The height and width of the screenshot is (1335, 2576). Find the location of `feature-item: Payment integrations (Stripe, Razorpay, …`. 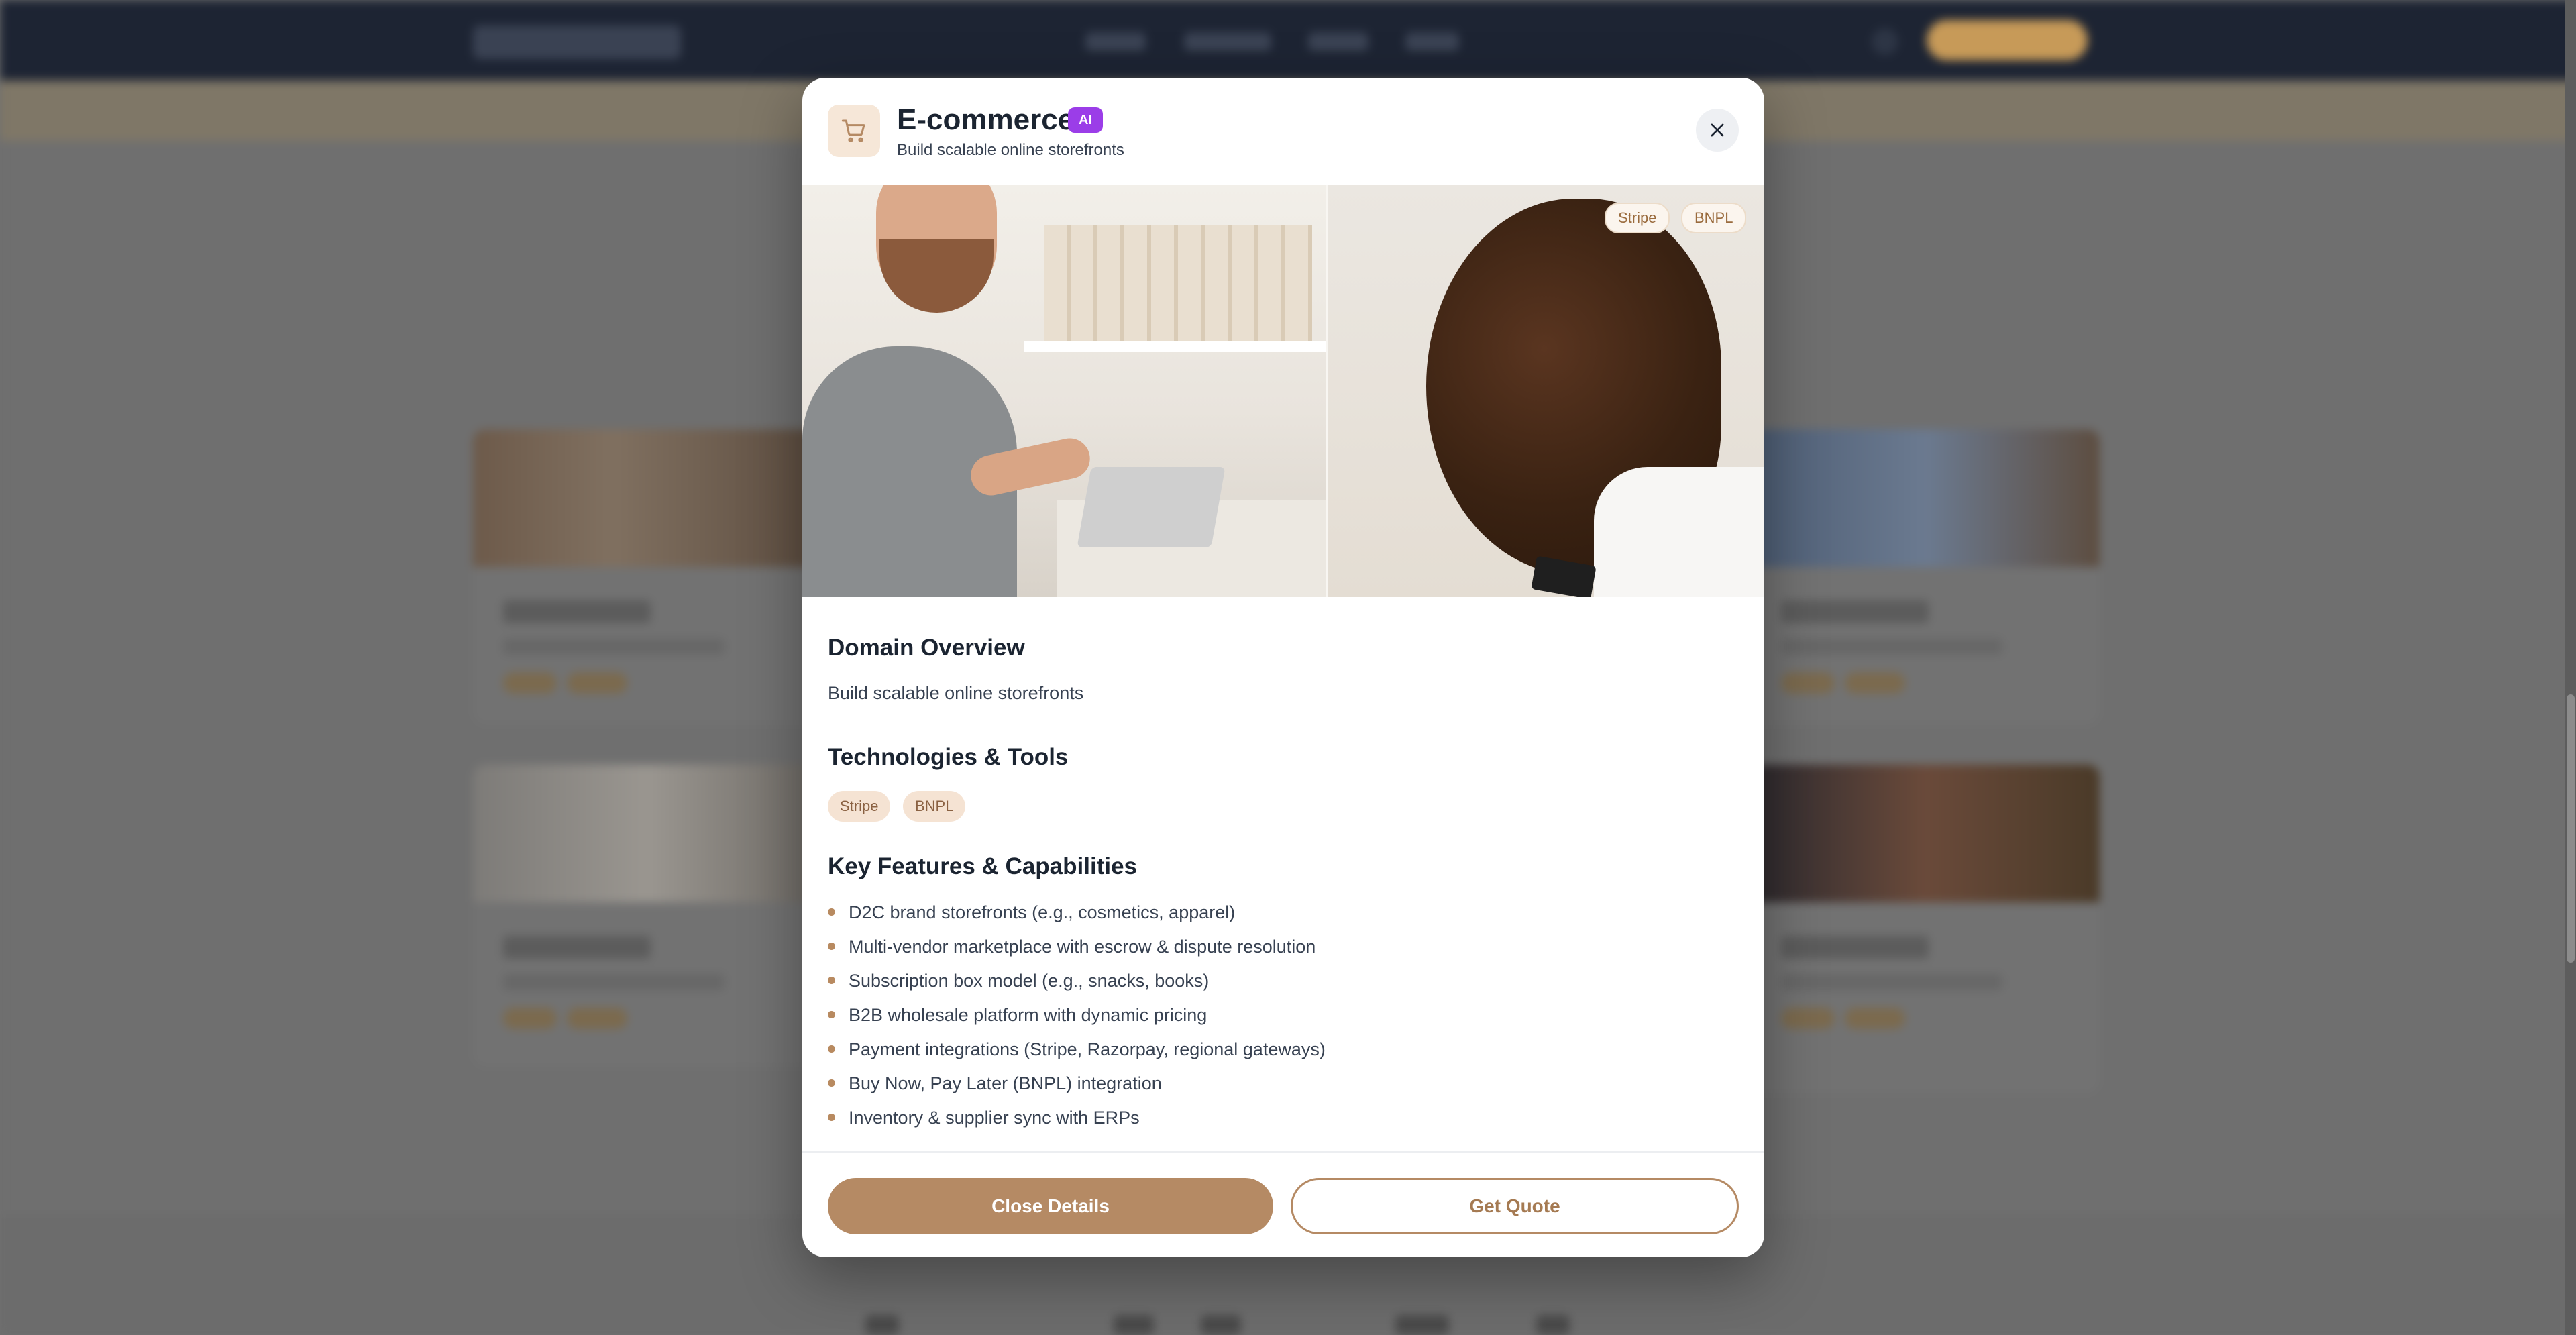

feature-item: Payment integrations (Stripe, Razorpay, … is located at coordinates (1077, 1049).